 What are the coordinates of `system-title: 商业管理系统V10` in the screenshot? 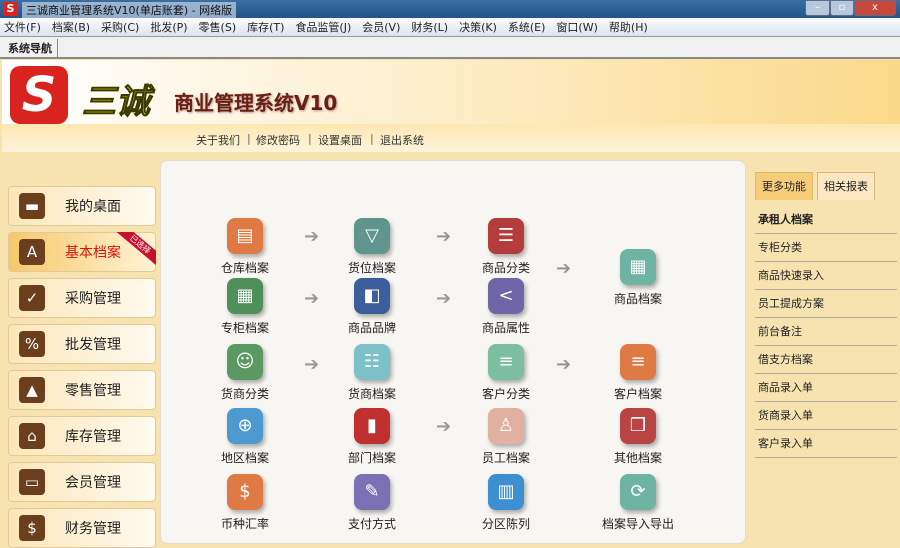 It's located at (256, 103).